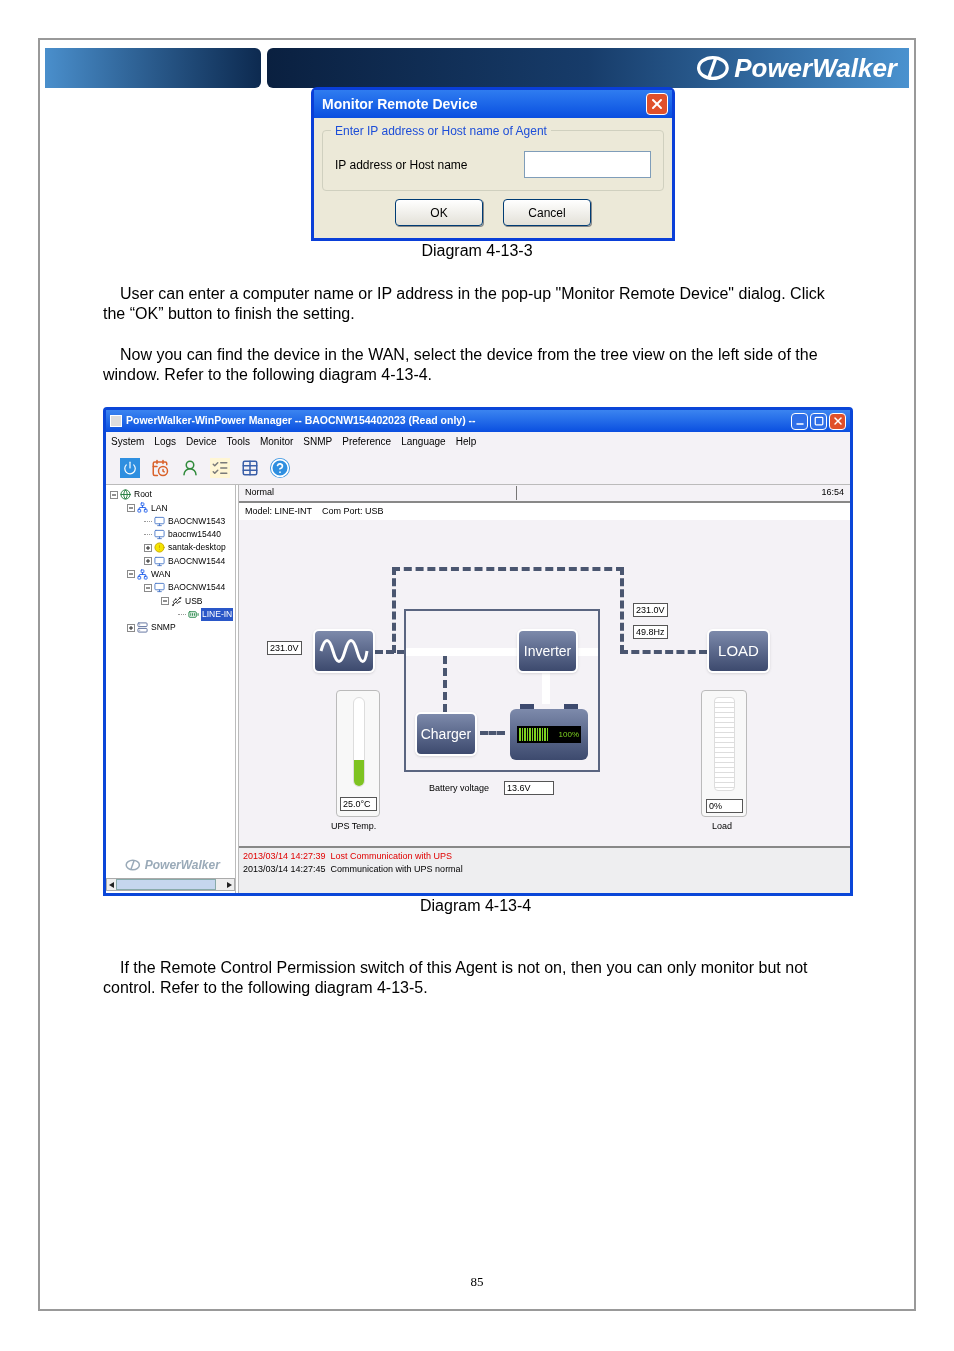  What do you see at coordinates (201, 441) in the screenshot?
I see `menu-item: Device` at bounding box center [201, 441].